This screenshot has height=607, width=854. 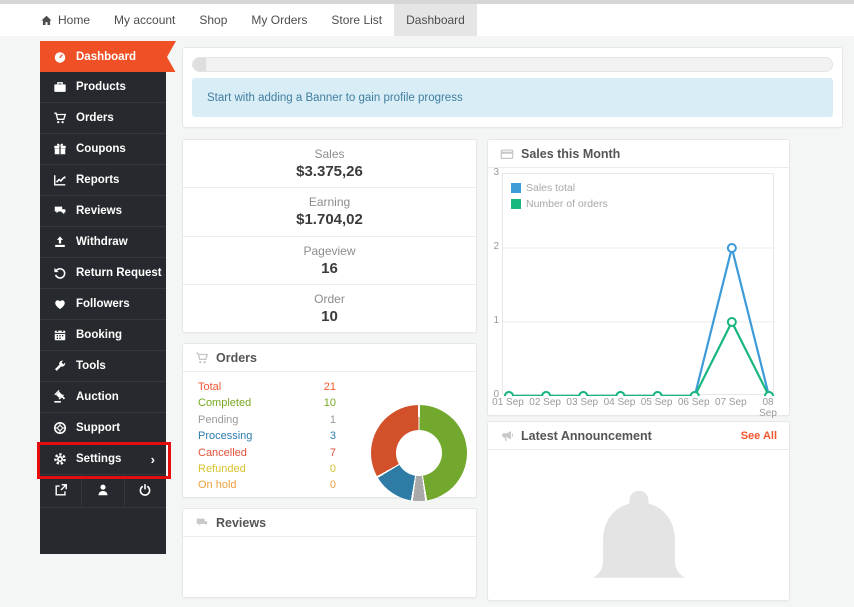 I want to click on user-icon, so click(x=103, y=491).